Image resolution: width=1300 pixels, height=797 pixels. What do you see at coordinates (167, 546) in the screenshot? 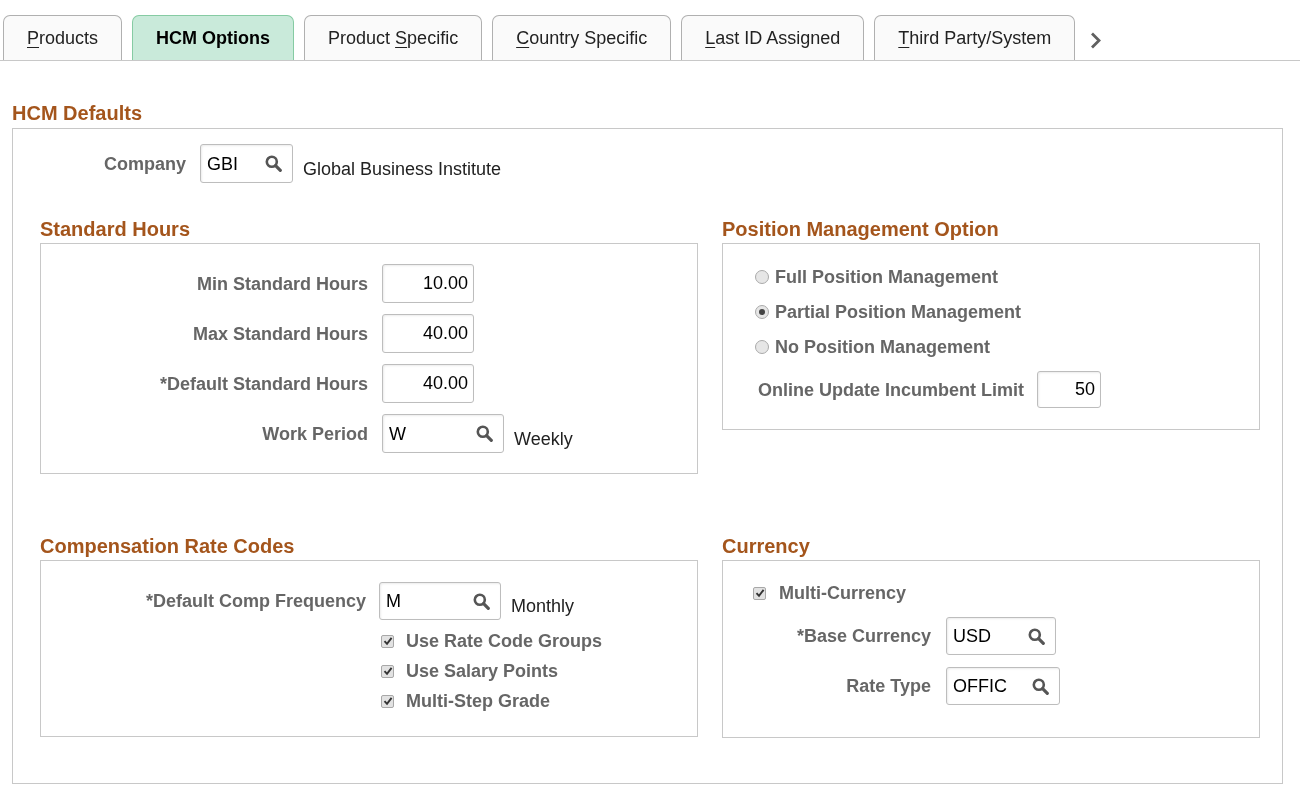
I see `section-heading: Compensation Rate Codes` at bounding box center [167, 546].